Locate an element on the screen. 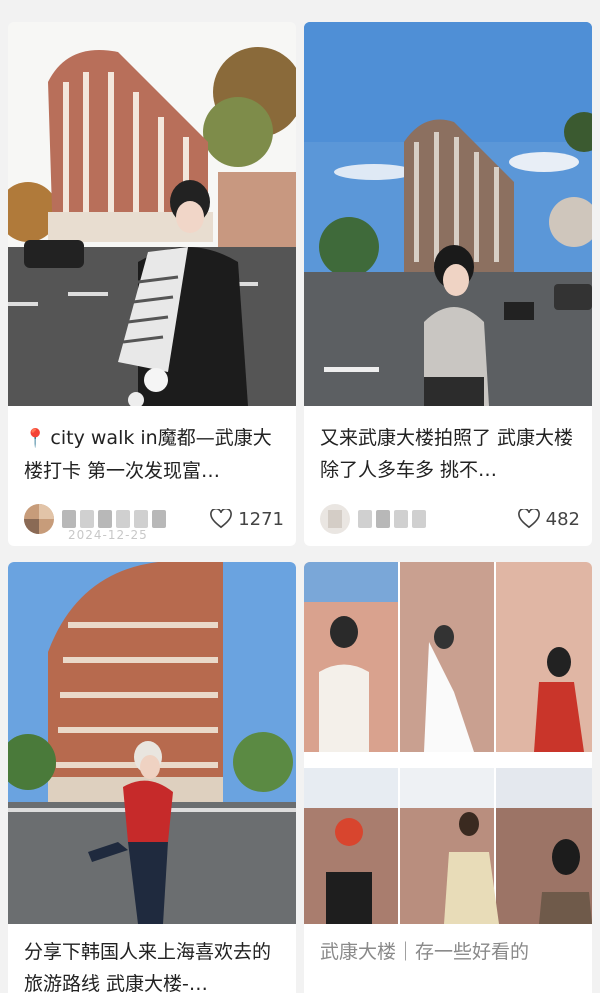  note-title: 武康大楼｜存一些好看的 is located at coordinates (450, 952).